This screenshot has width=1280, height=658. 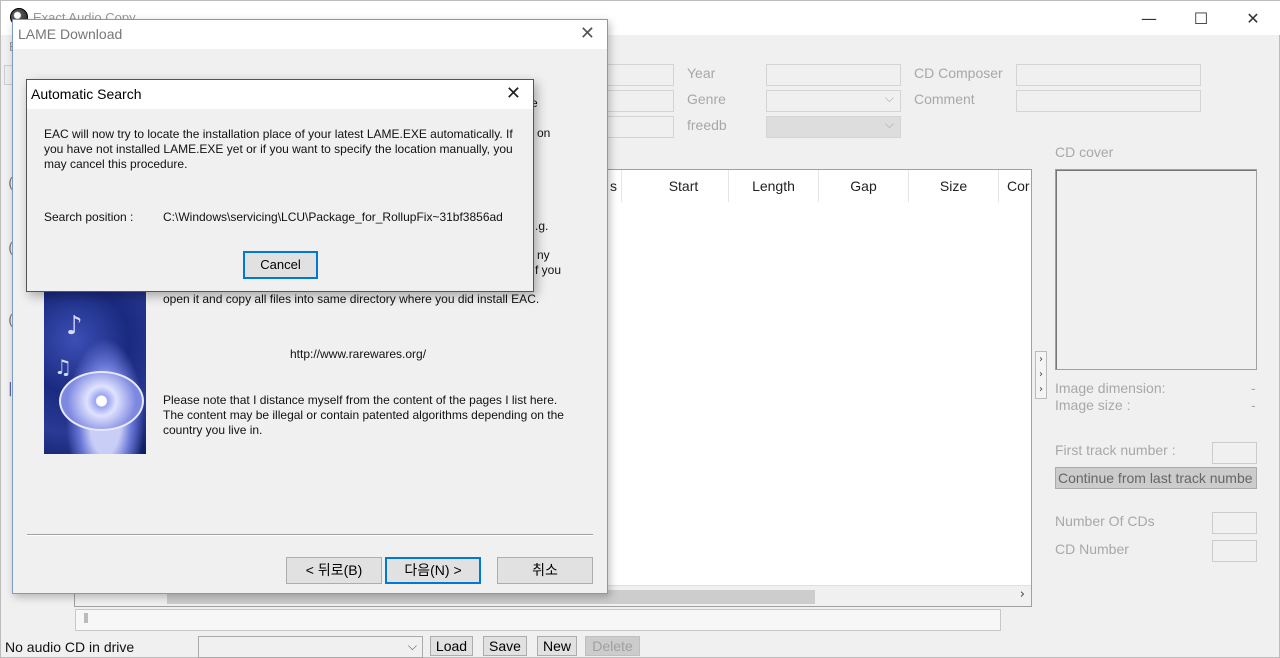 What do you see at coordinates (358, 354) in the screenshot?
I see `rarewares-link: http://www.rarewares.org/` at bounding box center [358, 354].